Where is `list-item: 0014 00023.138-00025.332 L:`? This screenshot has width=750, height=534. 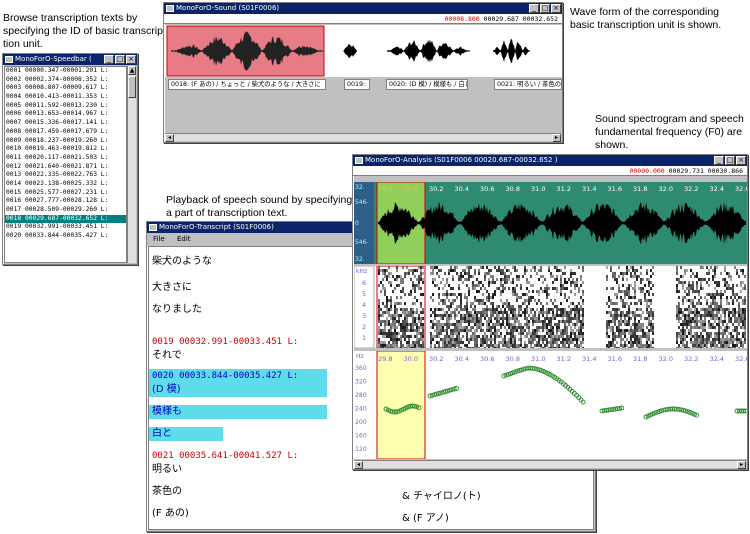 list-item: 0014 00023.138-00025.332 L: is located at coordinates (65, 184).